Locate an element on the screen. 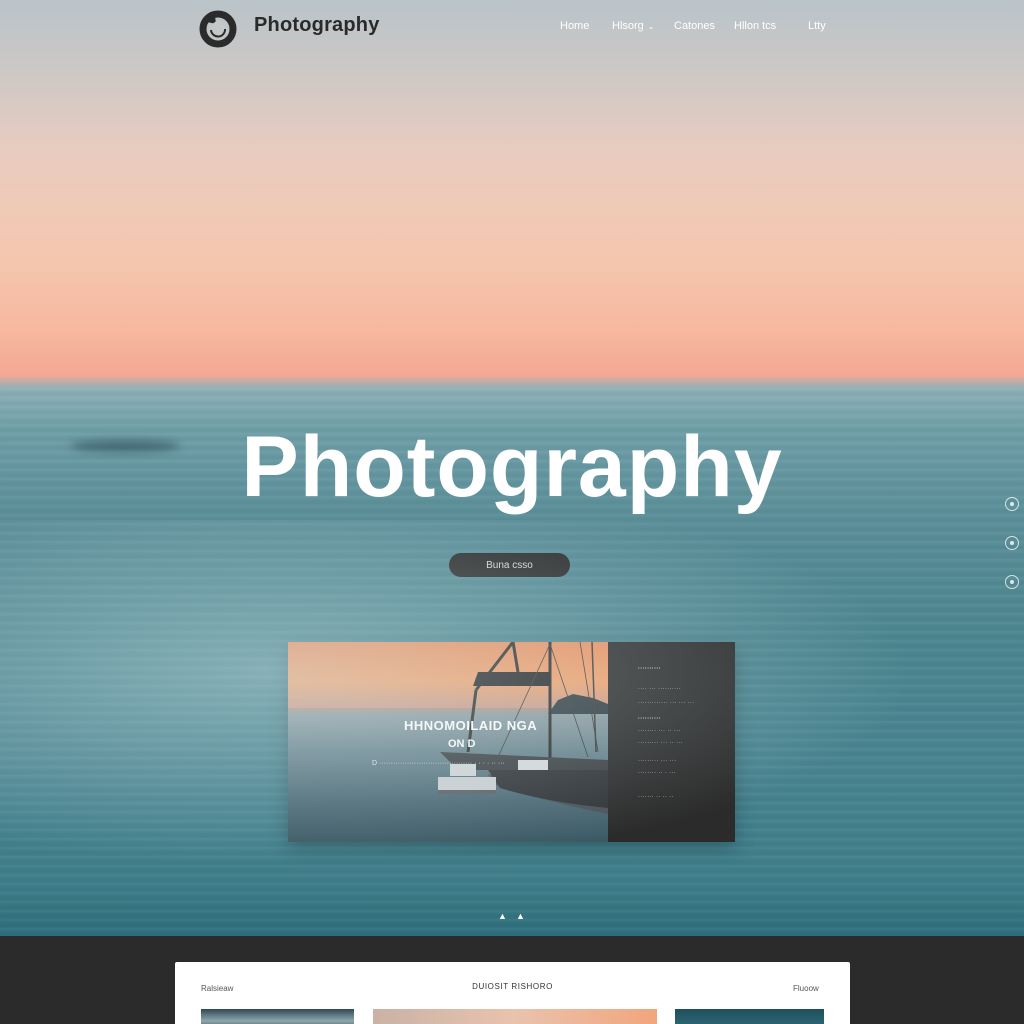 This screenshot has height=1024, width=1024. nav-item-catones: Catones is located at coordinates (694, 26).